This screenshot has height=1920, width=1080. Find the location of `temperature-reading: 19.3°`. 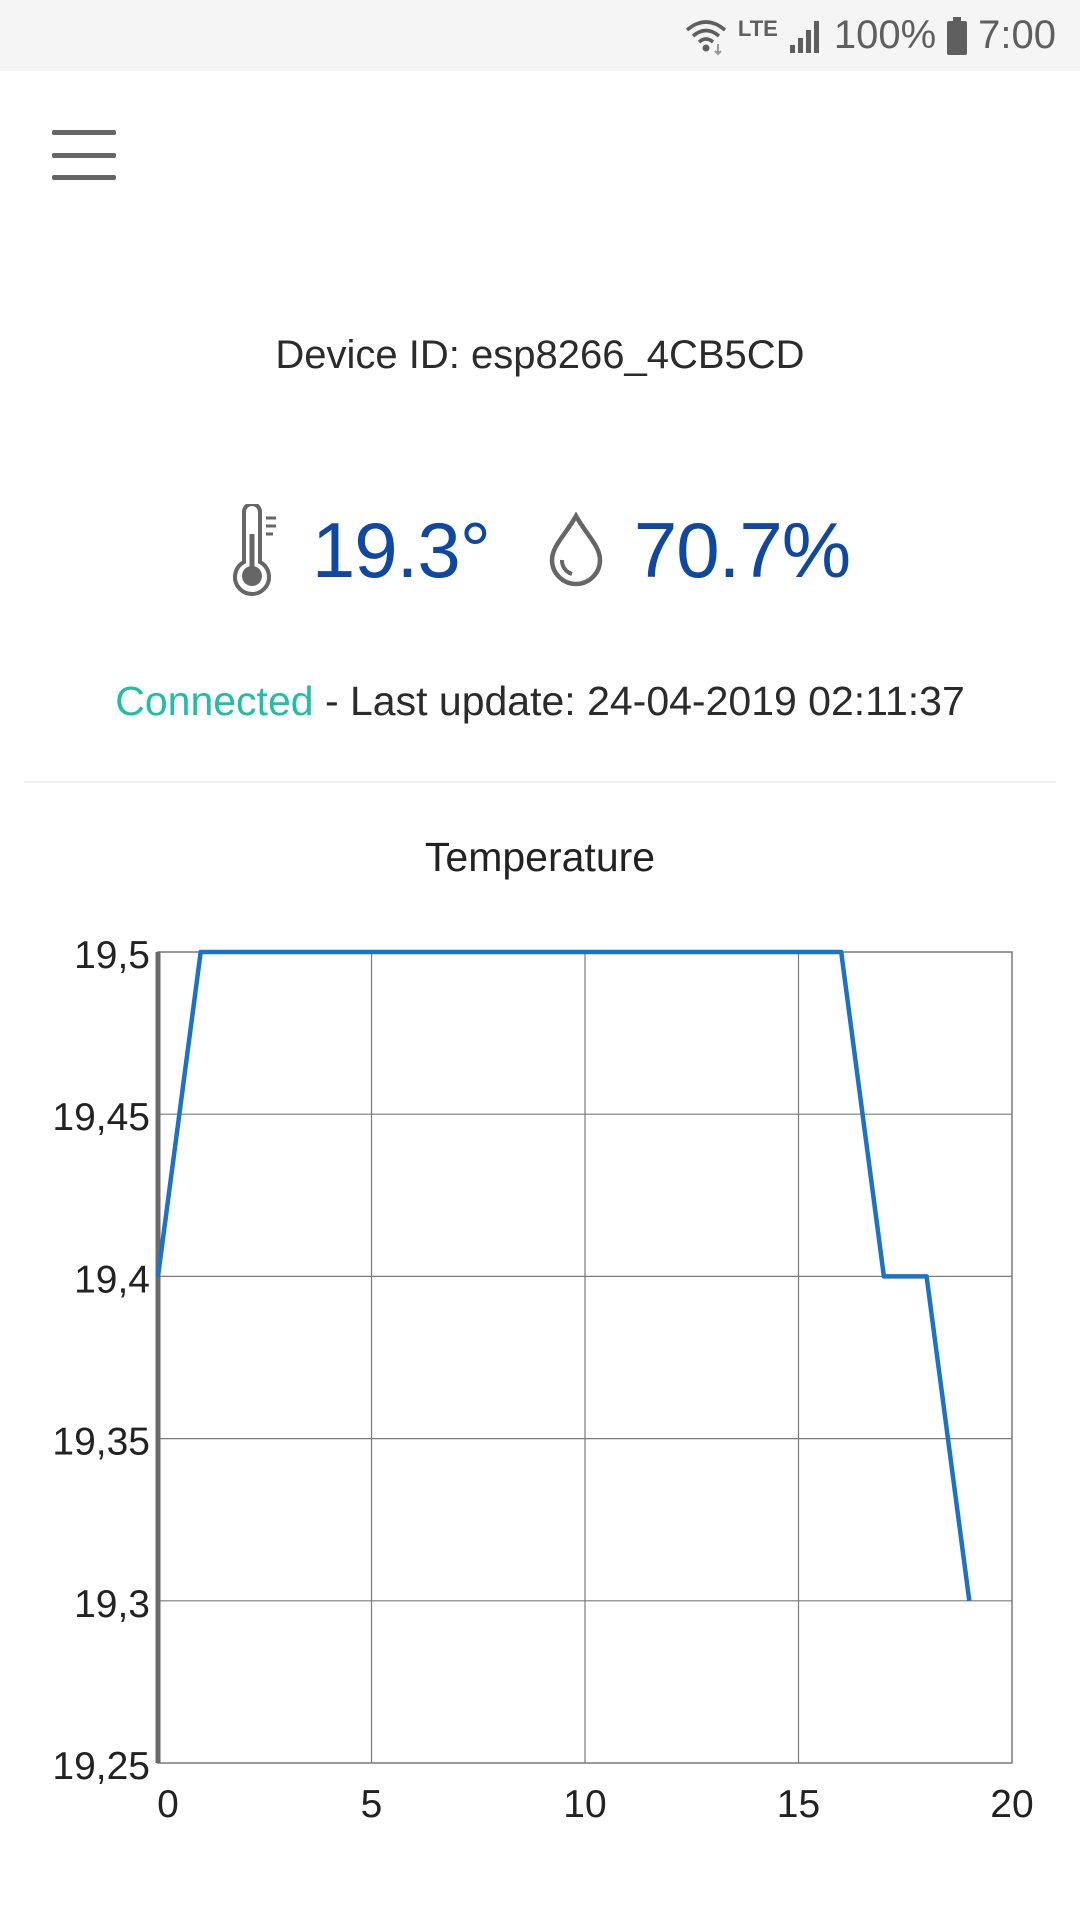

temperature-reading: 19.3° is located at coordinates (360, 550).